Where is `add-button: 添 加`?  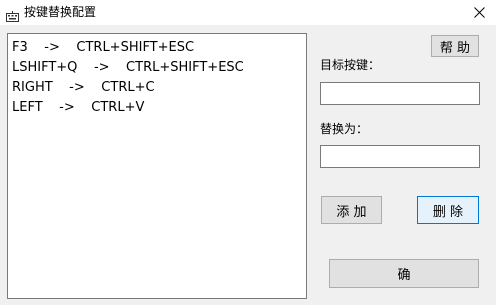
add-button: 添 加 is located at coordinates (351, 210).